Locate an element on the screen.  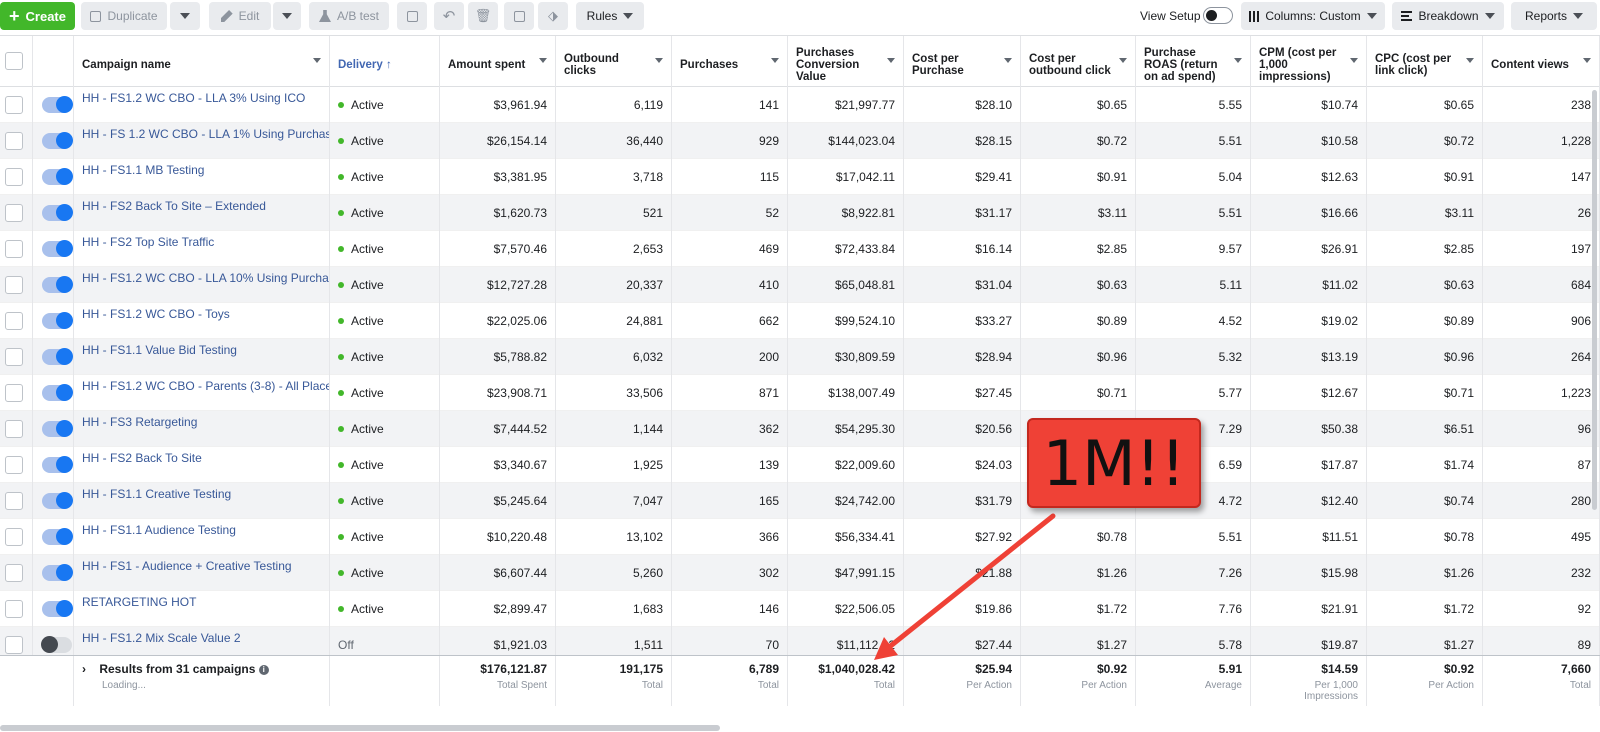
edit-button: Edit is located at coordinates (240, 16).